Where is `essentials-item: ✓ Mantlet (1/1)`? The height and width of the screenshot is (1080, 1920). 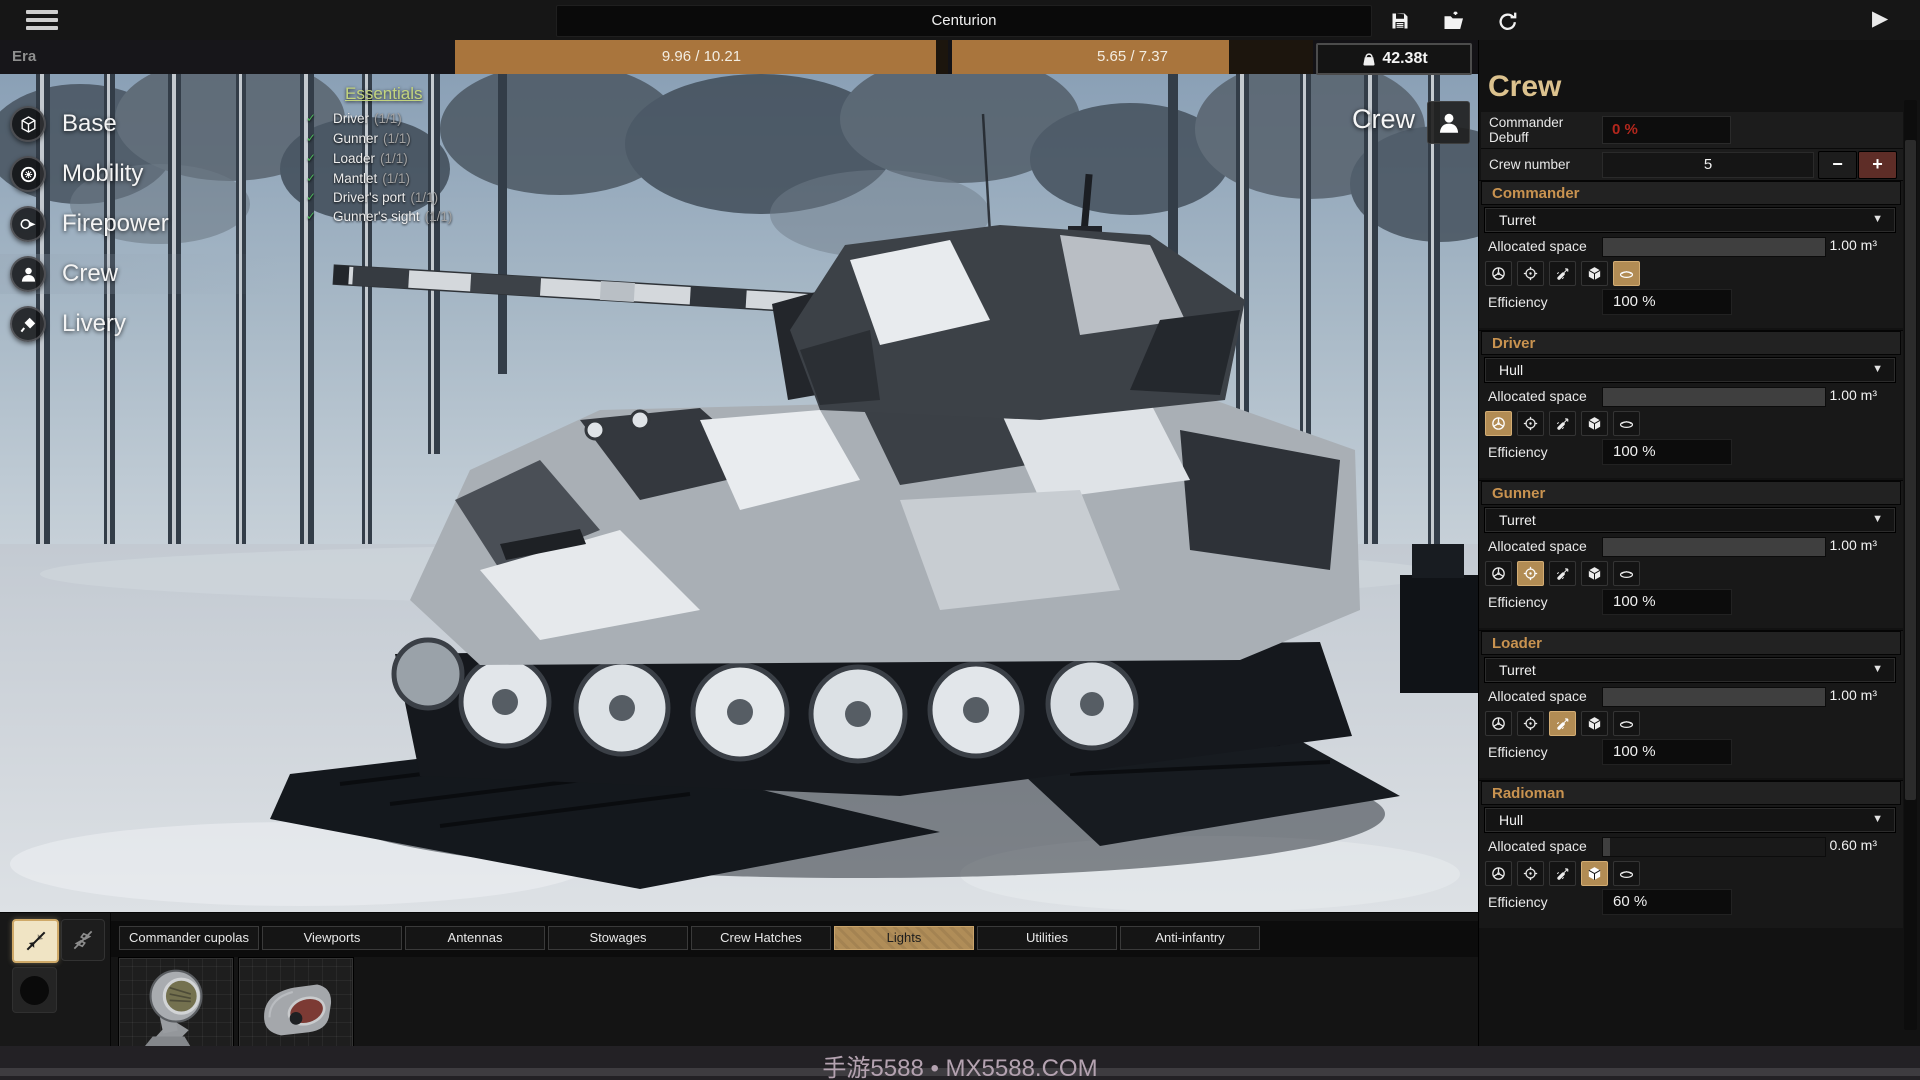 essentials-item: ✓ Mantlet (1/1) is located at coordinates (450, 181).